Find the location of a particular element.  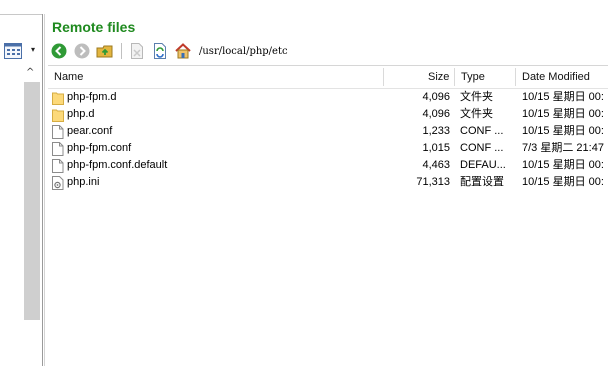

file-name: php.ini is located at coordinates (83, 182).